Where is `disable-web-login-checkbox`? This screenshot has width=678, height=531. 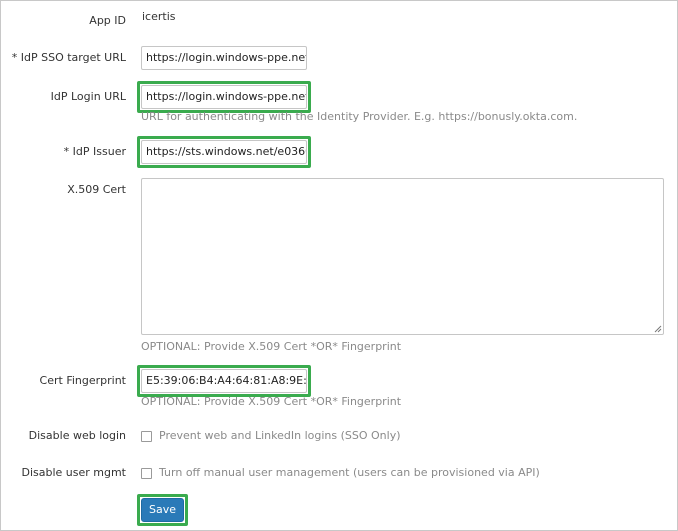
disable-web-login-checkbox is located at coordinates (146, 436).